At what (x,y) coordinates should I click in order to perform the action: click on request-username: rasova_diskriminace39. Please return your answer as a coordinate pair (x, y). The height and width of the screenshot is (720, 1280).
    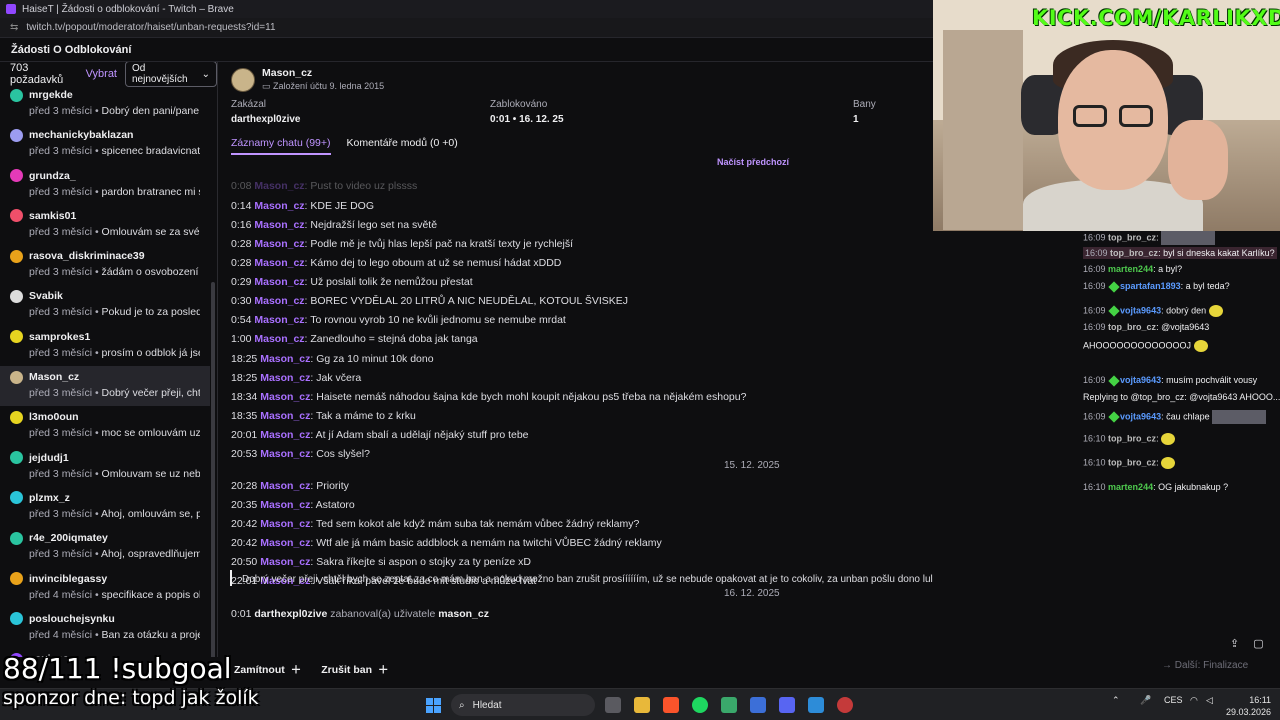
    Looking at the image, I should click on (87, 256).